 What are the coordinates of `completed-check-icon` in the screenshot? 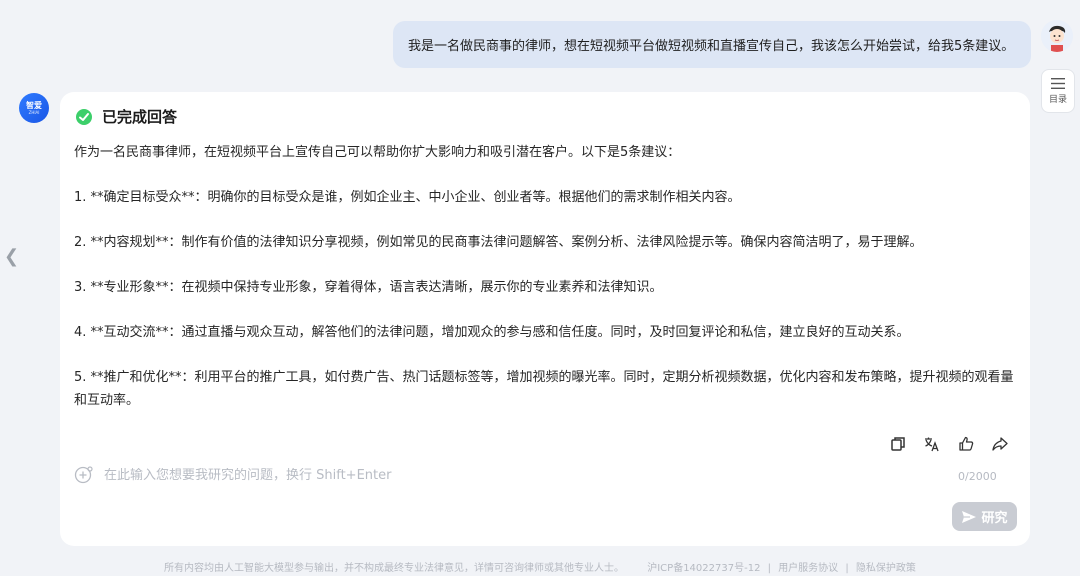 It's located at (84, 116).